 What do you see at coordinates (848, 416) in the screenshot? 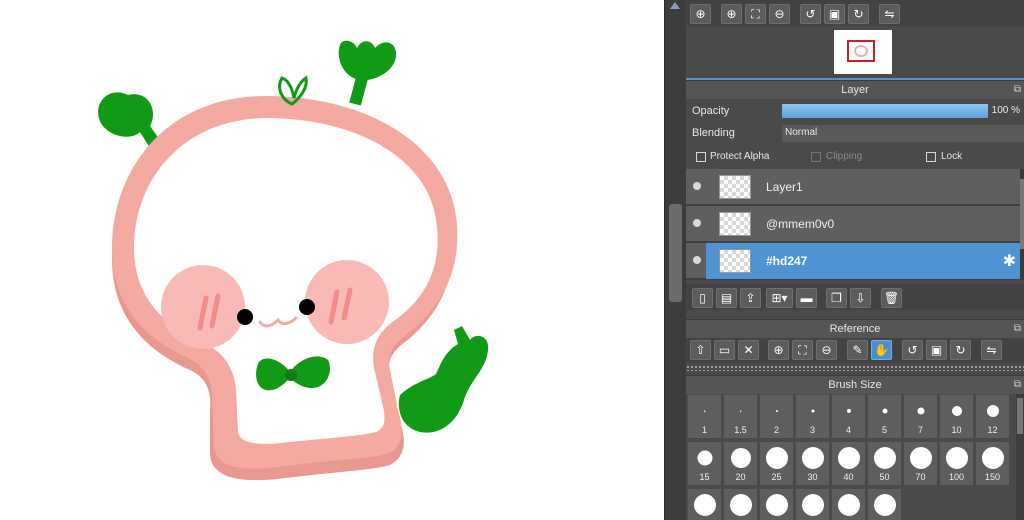
I see `brush-size-cell: 4` at bounding box center [848, 416].